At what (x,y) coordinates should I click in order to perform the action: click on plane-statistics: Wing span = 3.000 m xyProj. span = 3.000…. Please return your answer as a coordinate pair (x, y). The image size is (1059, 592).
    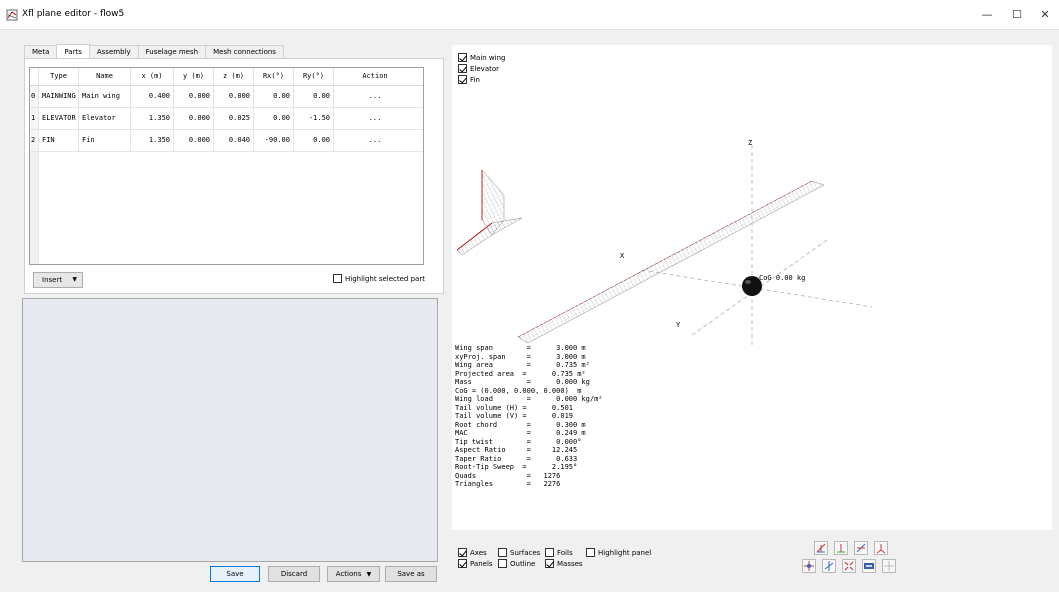
    Looking at the image, I should click on (529, 416).